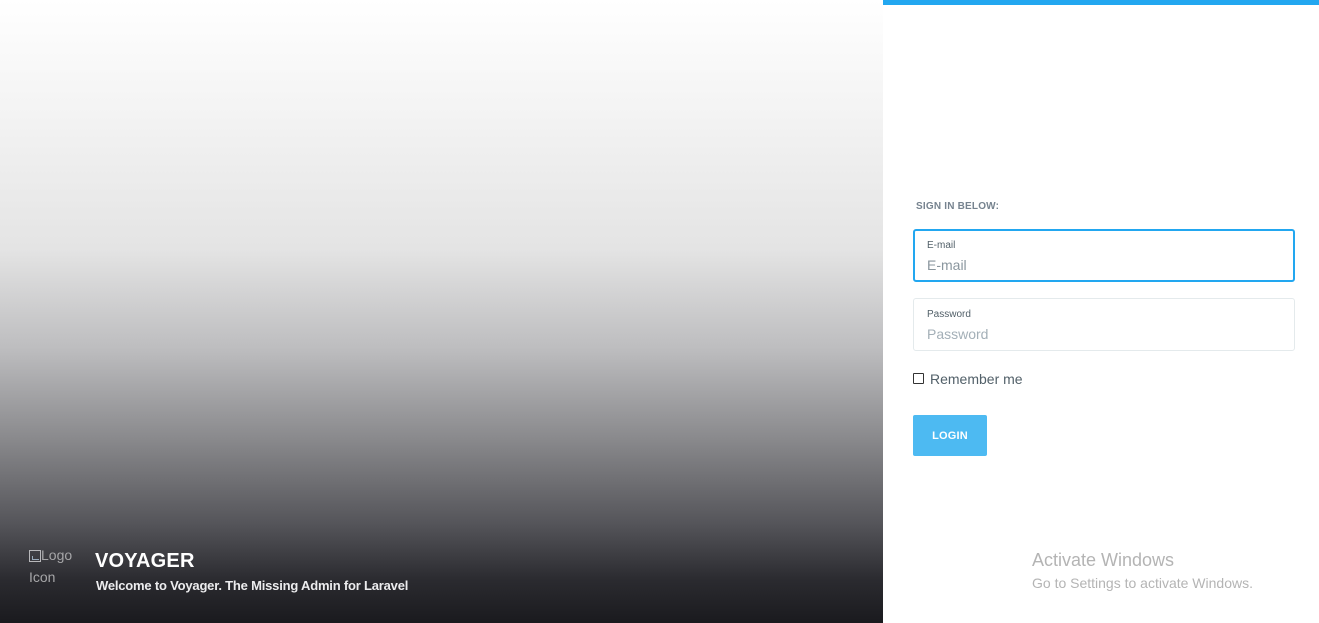 The image size is (1319, 623). What do you see at coordinates (42, 577) in the screenshot?
I see `logo-alt-text-line2: Icon` at bounding box center [42, 577].